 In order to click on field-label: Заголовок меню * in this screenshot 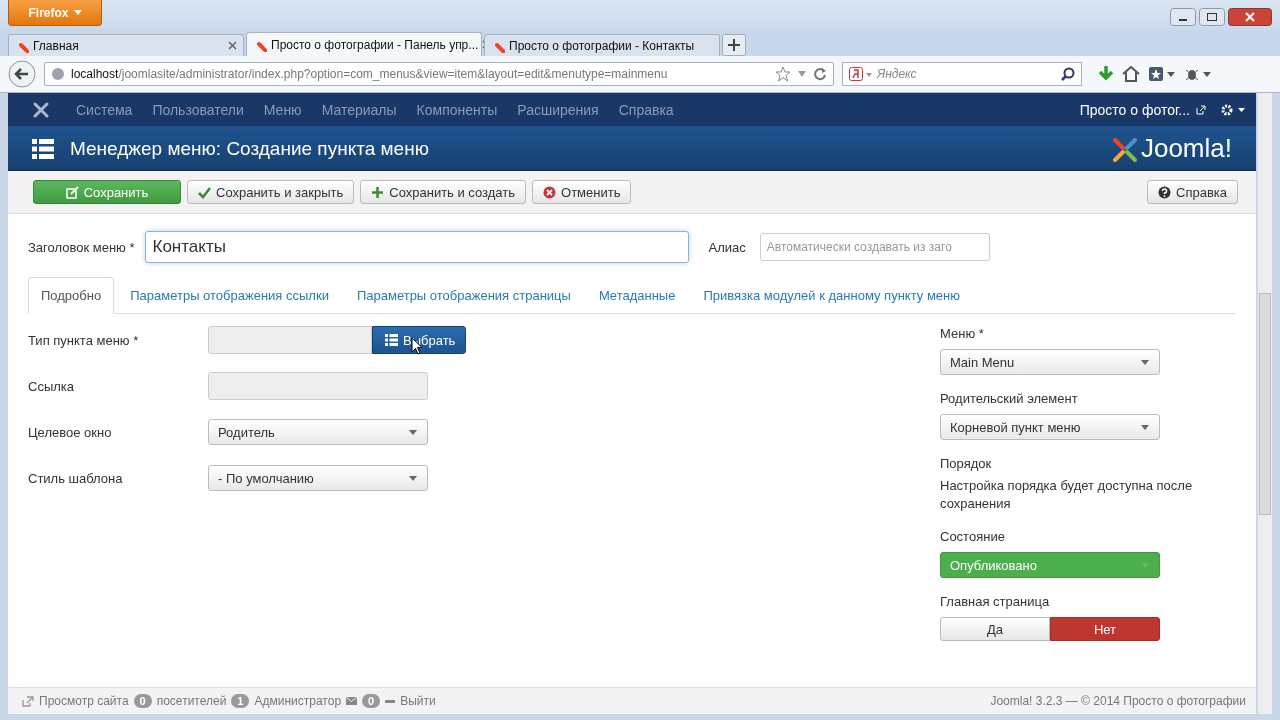, I will do `click(81, 247)`.